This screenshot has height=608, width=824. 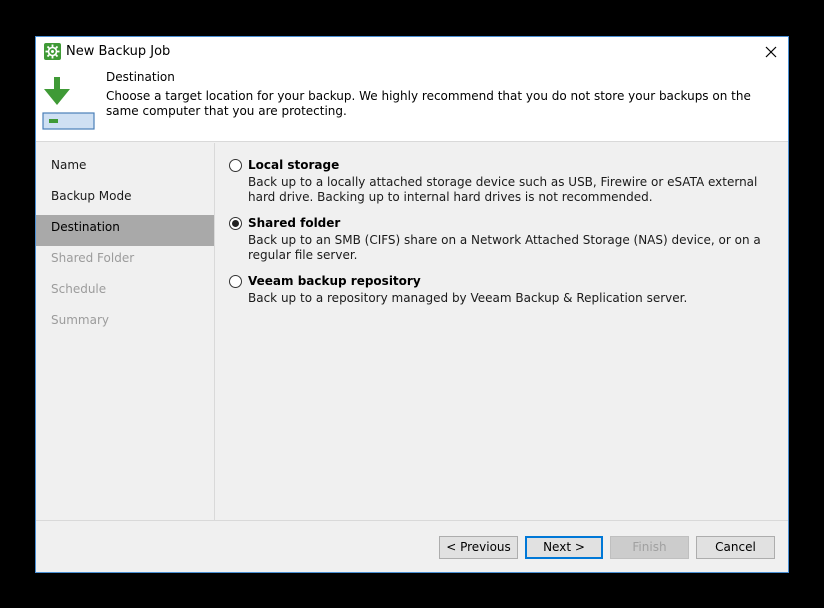 What do you see at coordinates (564, 547) in the screenshot?
I see `next-button: Next >` at bounding box center [564, 547].